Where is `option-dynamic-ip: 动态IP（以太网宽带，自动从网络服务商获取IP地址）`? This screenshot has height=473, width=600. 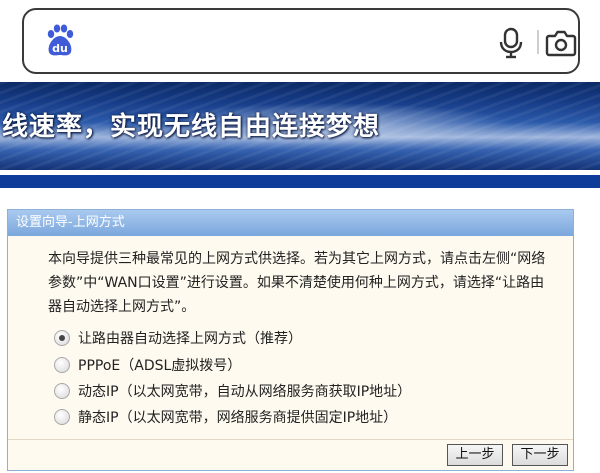
option-dynamic-ip: 动态IP（以太网宽带，自动从网络服务商获取IP地址） is located at coordinates (304, 391).